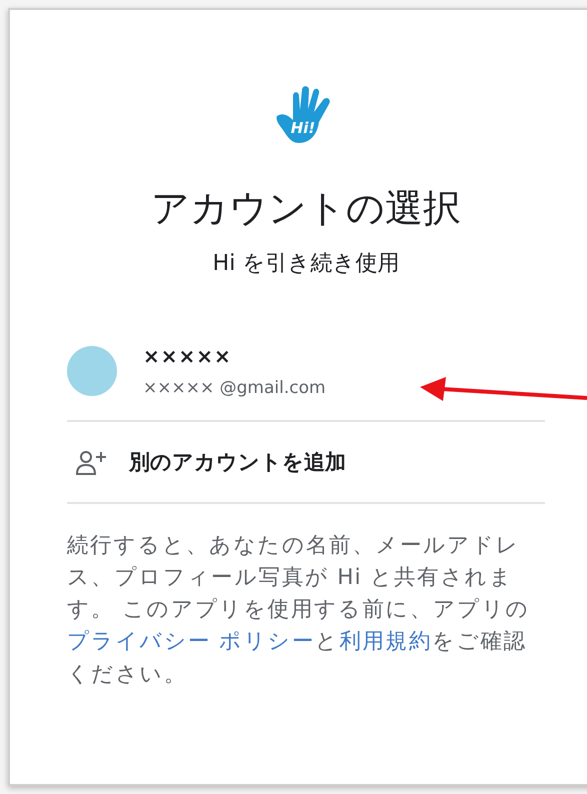  What do you see at coordinates (91, 461) in the screenshot?
I see `add-person-icon` at bounding box center [91, 461].